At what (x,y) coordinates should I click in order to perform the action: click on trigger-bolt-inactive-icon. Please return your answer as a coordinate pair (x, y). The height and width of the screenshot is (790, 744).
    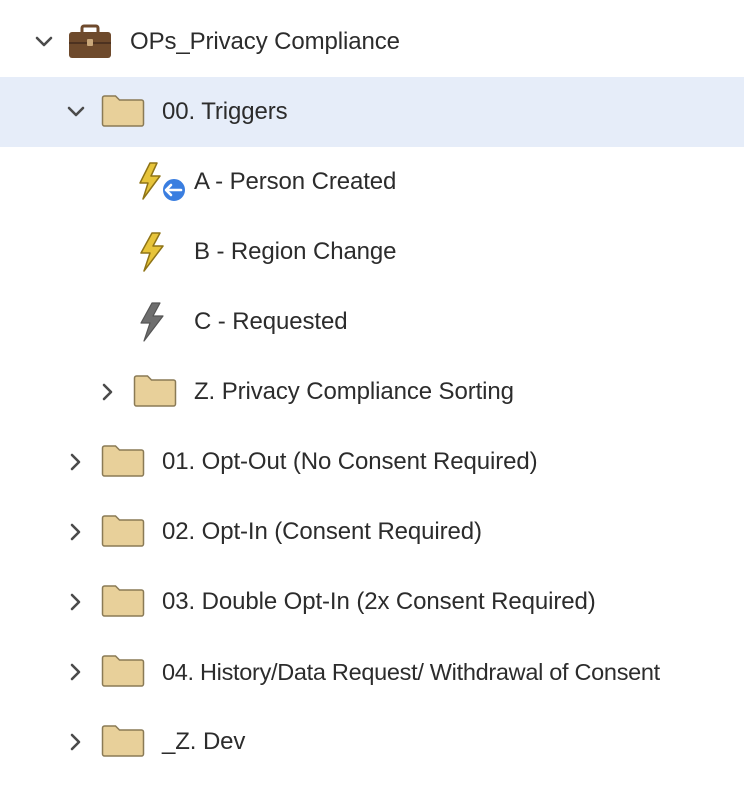
    Looking at the image, I should click on (158, 321).